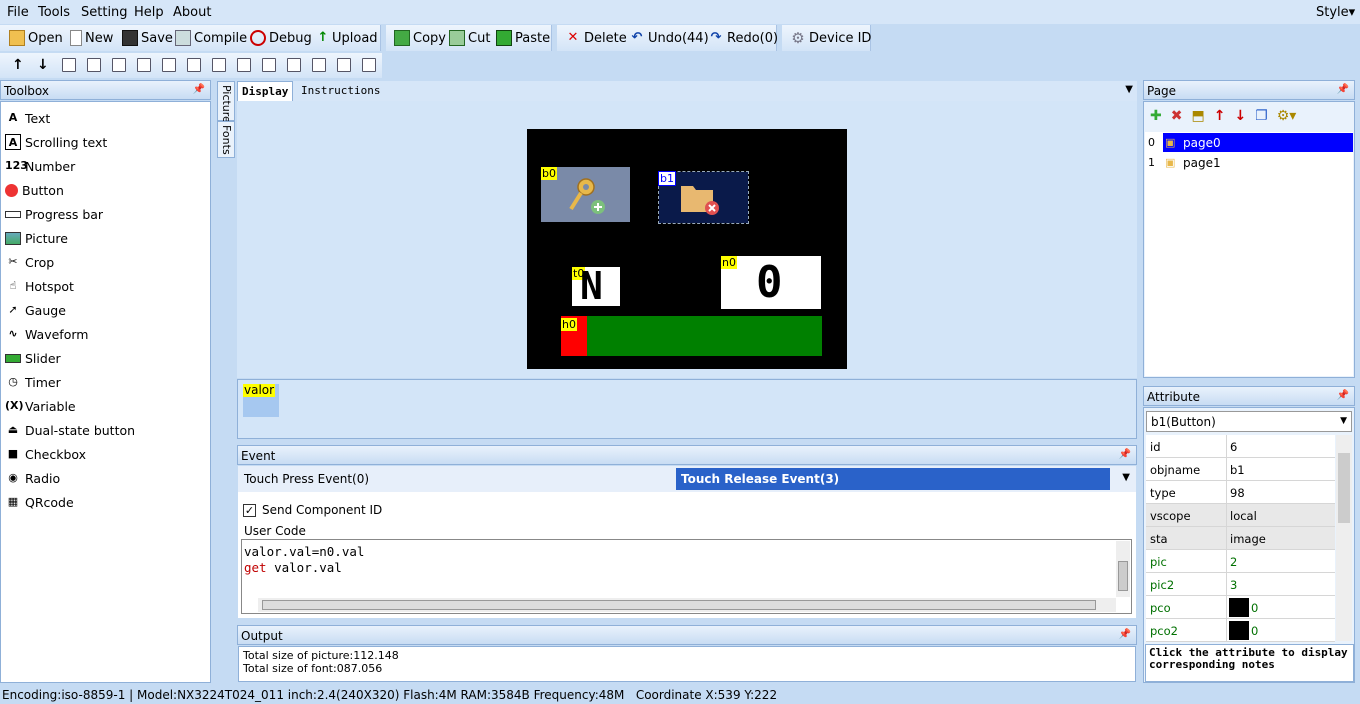 Image resolution: width=1360 pixels, height=704 pixels. I want to click on tab-display: Display, so click(265, 91).